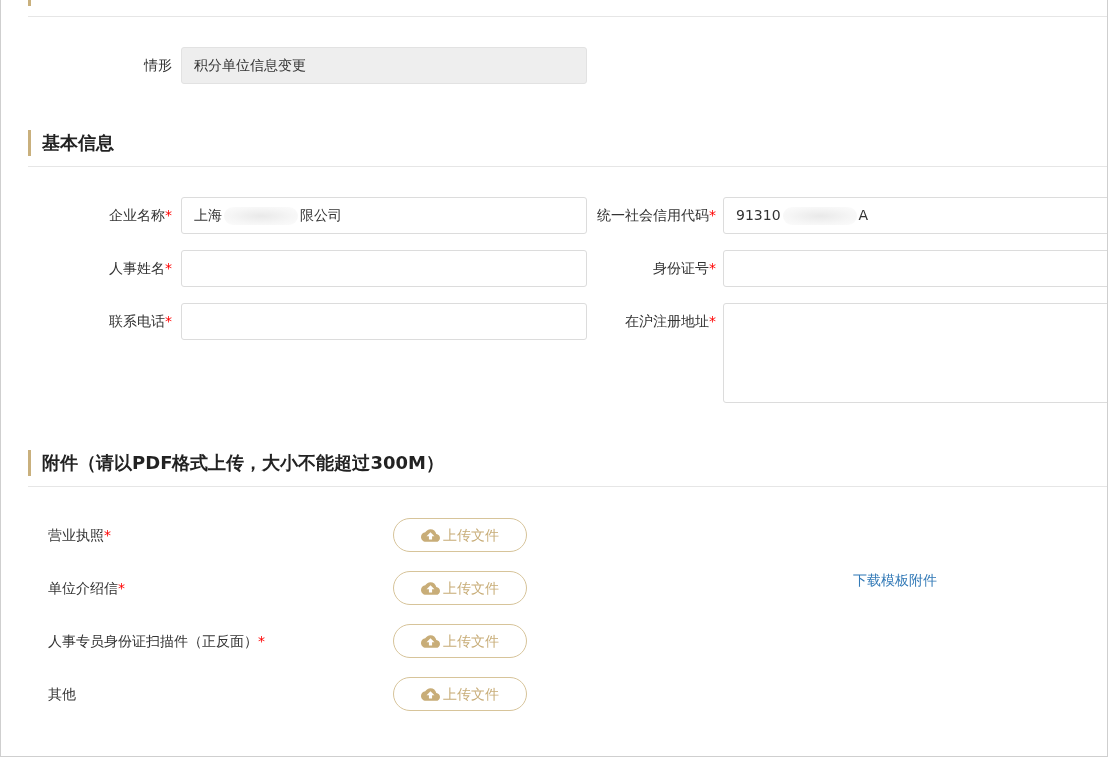 The width and height of the screenshot is (1108, 757). What do you see at coordinates (656, 215) in the screenshot?
I see `field-label: 统一社会信用代码*` at bounding box center [656, 215].